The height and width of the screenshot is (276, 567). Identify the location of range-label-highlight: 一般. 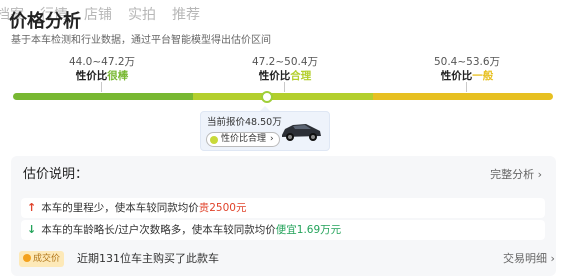
(483, 76).